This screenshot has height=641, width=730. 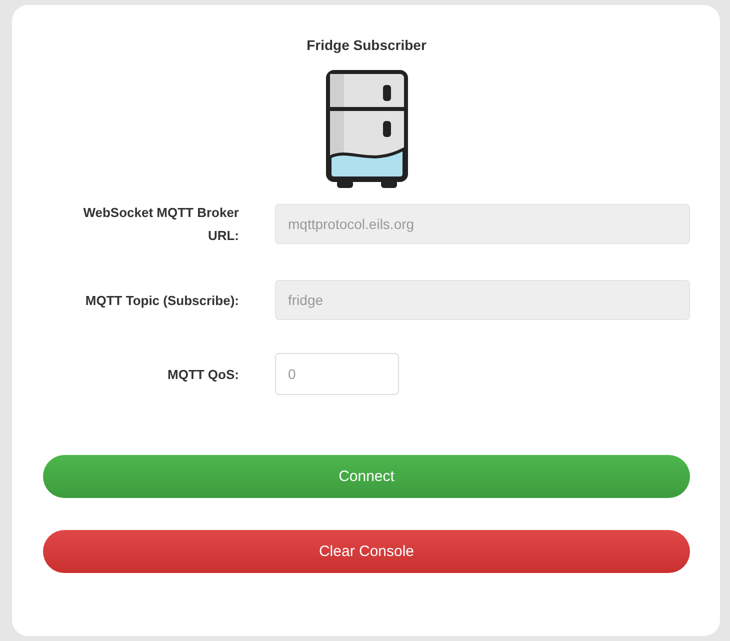 I want to click on connect-button: Connect, so click(x=366, y=476).